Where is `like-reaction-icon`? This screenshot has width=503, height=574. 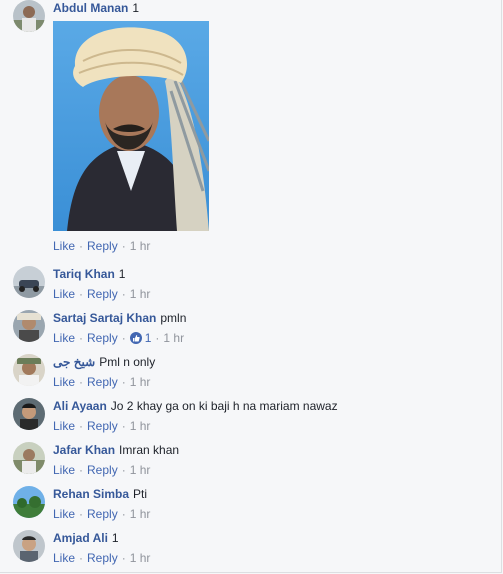
like-reaction-icon is located at coordinates (135, 338).